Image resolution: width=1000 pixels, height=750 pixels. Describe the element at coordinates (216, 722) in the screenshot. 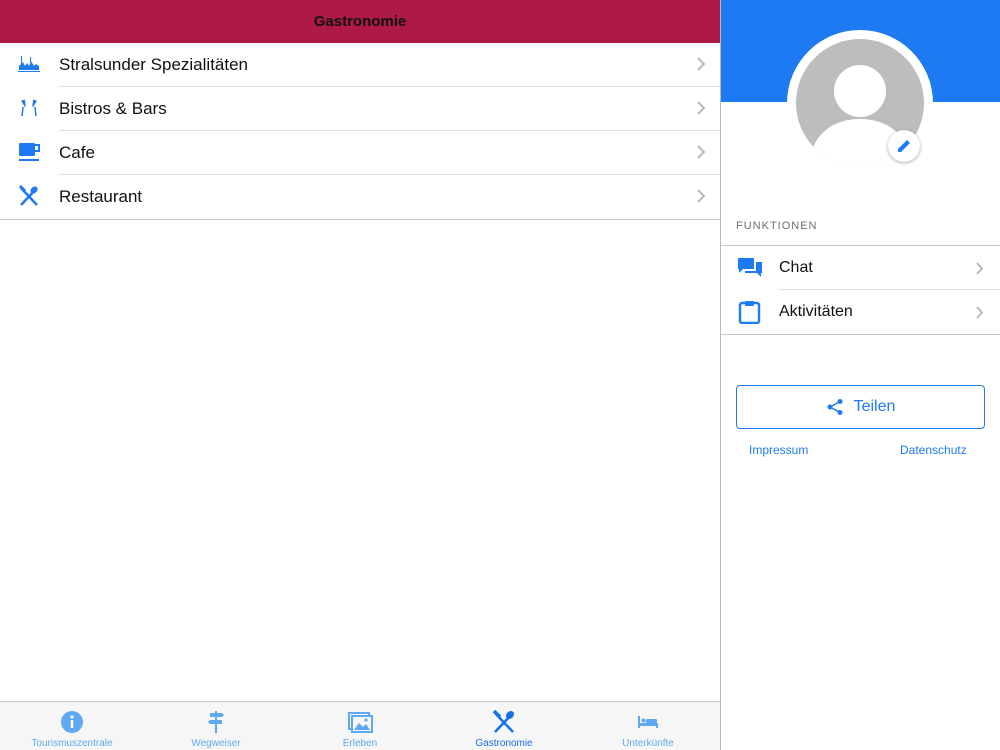

I see `signpost-icon` at that location.